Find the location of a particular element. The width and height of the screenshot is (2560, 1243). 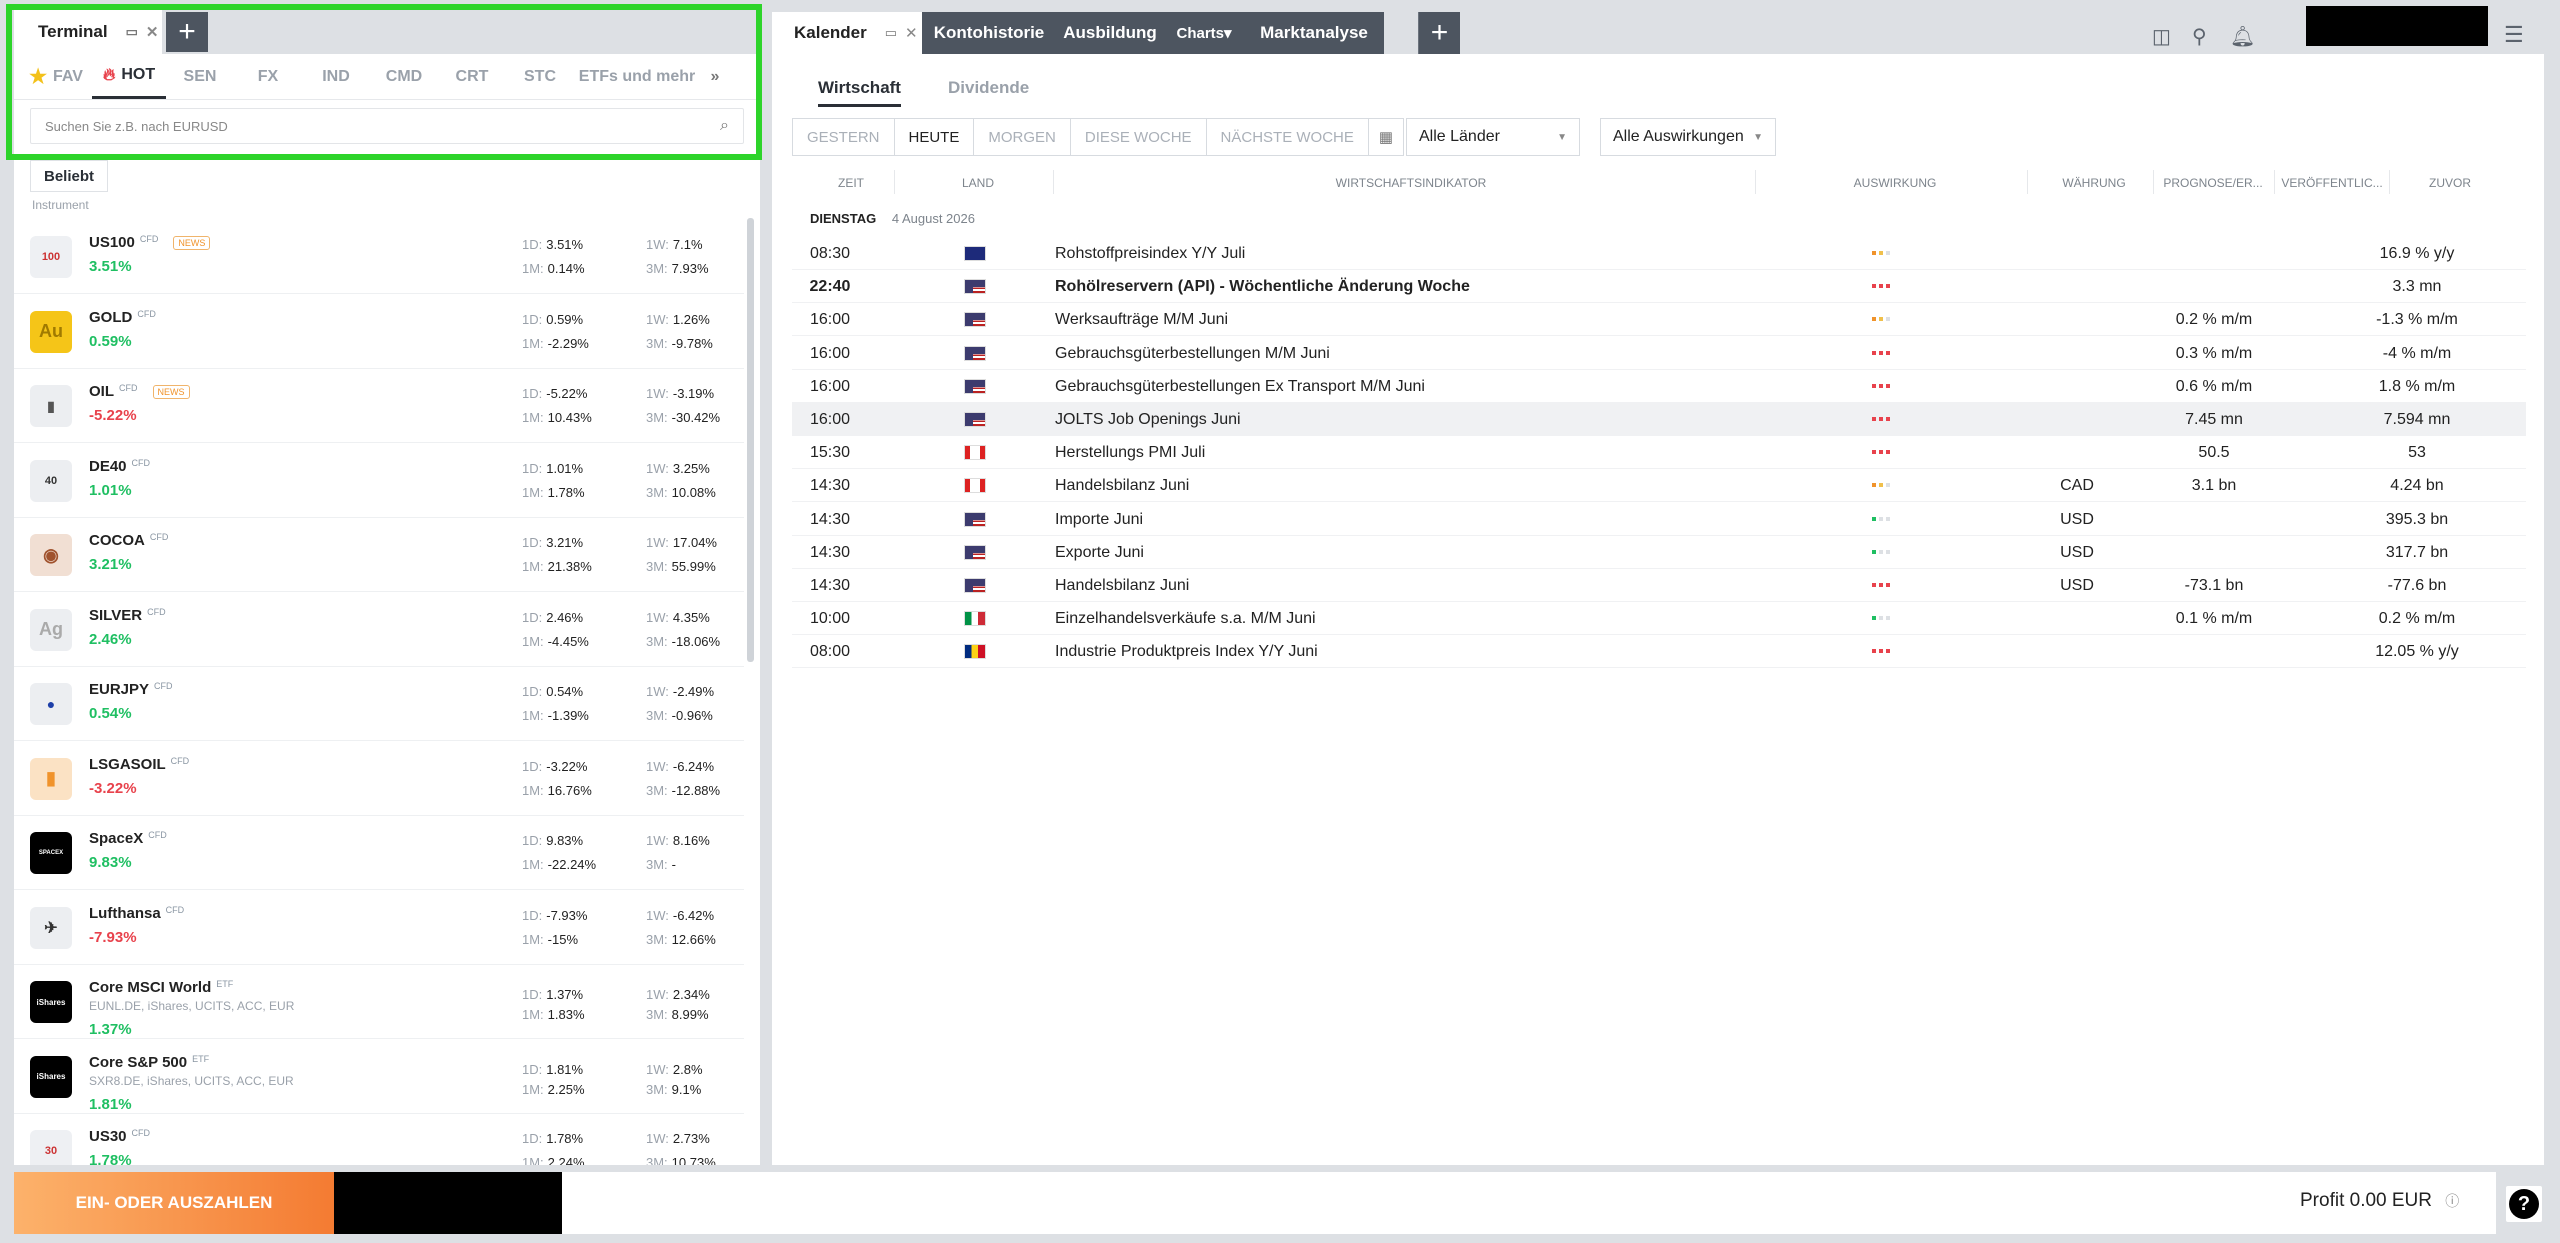

network-icon: ⚲ is located at coordinates (2199, 36).